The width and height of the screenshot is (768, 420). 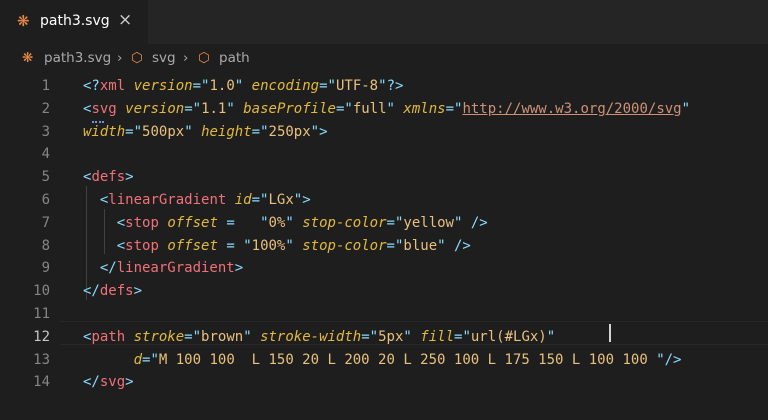 I want to click on code-line: </defs>, so click(x=112, y=291).